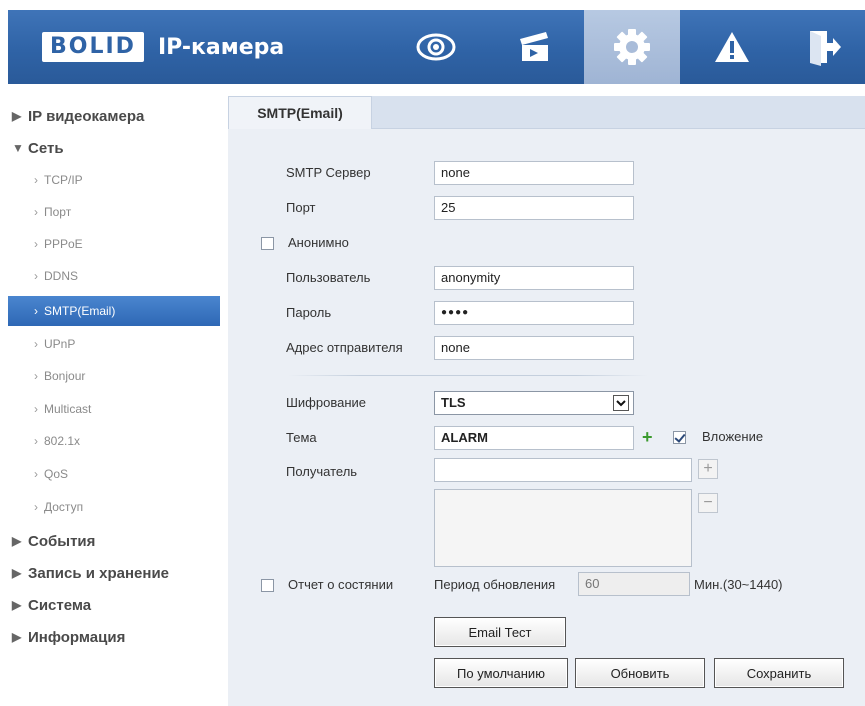 Image resolution: width=865 pixels, height=706 pixels. I want to click on password-input: ●●●●, so click(534, 313).